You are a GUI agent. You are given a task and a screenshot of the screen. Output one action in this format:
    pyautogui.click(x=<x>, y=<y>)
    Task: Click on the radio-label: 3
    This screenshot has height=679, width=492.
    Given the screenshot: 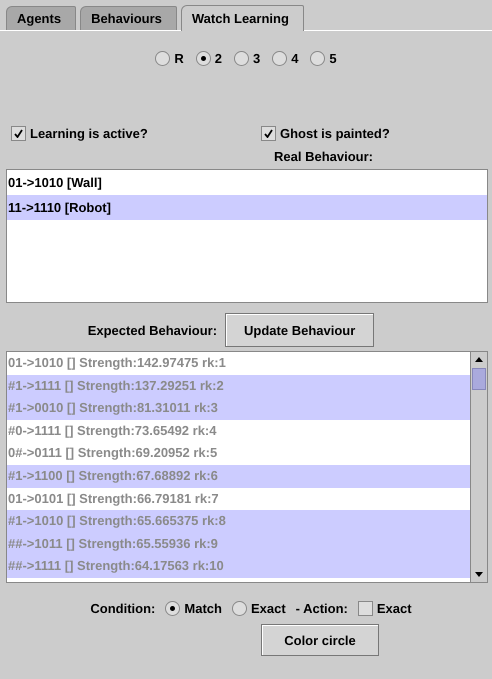 What is the action you would take?
    pyautogui.click(x=256, y=58)
    